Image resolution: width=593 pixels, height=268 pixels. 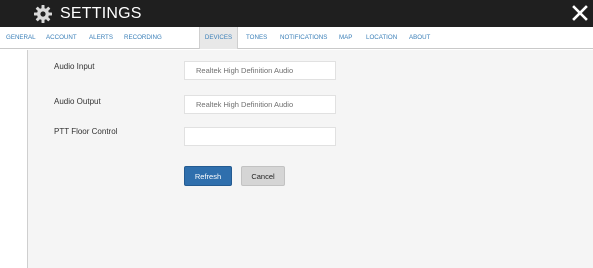 What do you see at coordinates (580, 13) in the screenshot?
I see `close-icon` at bounding box center [580, 13].